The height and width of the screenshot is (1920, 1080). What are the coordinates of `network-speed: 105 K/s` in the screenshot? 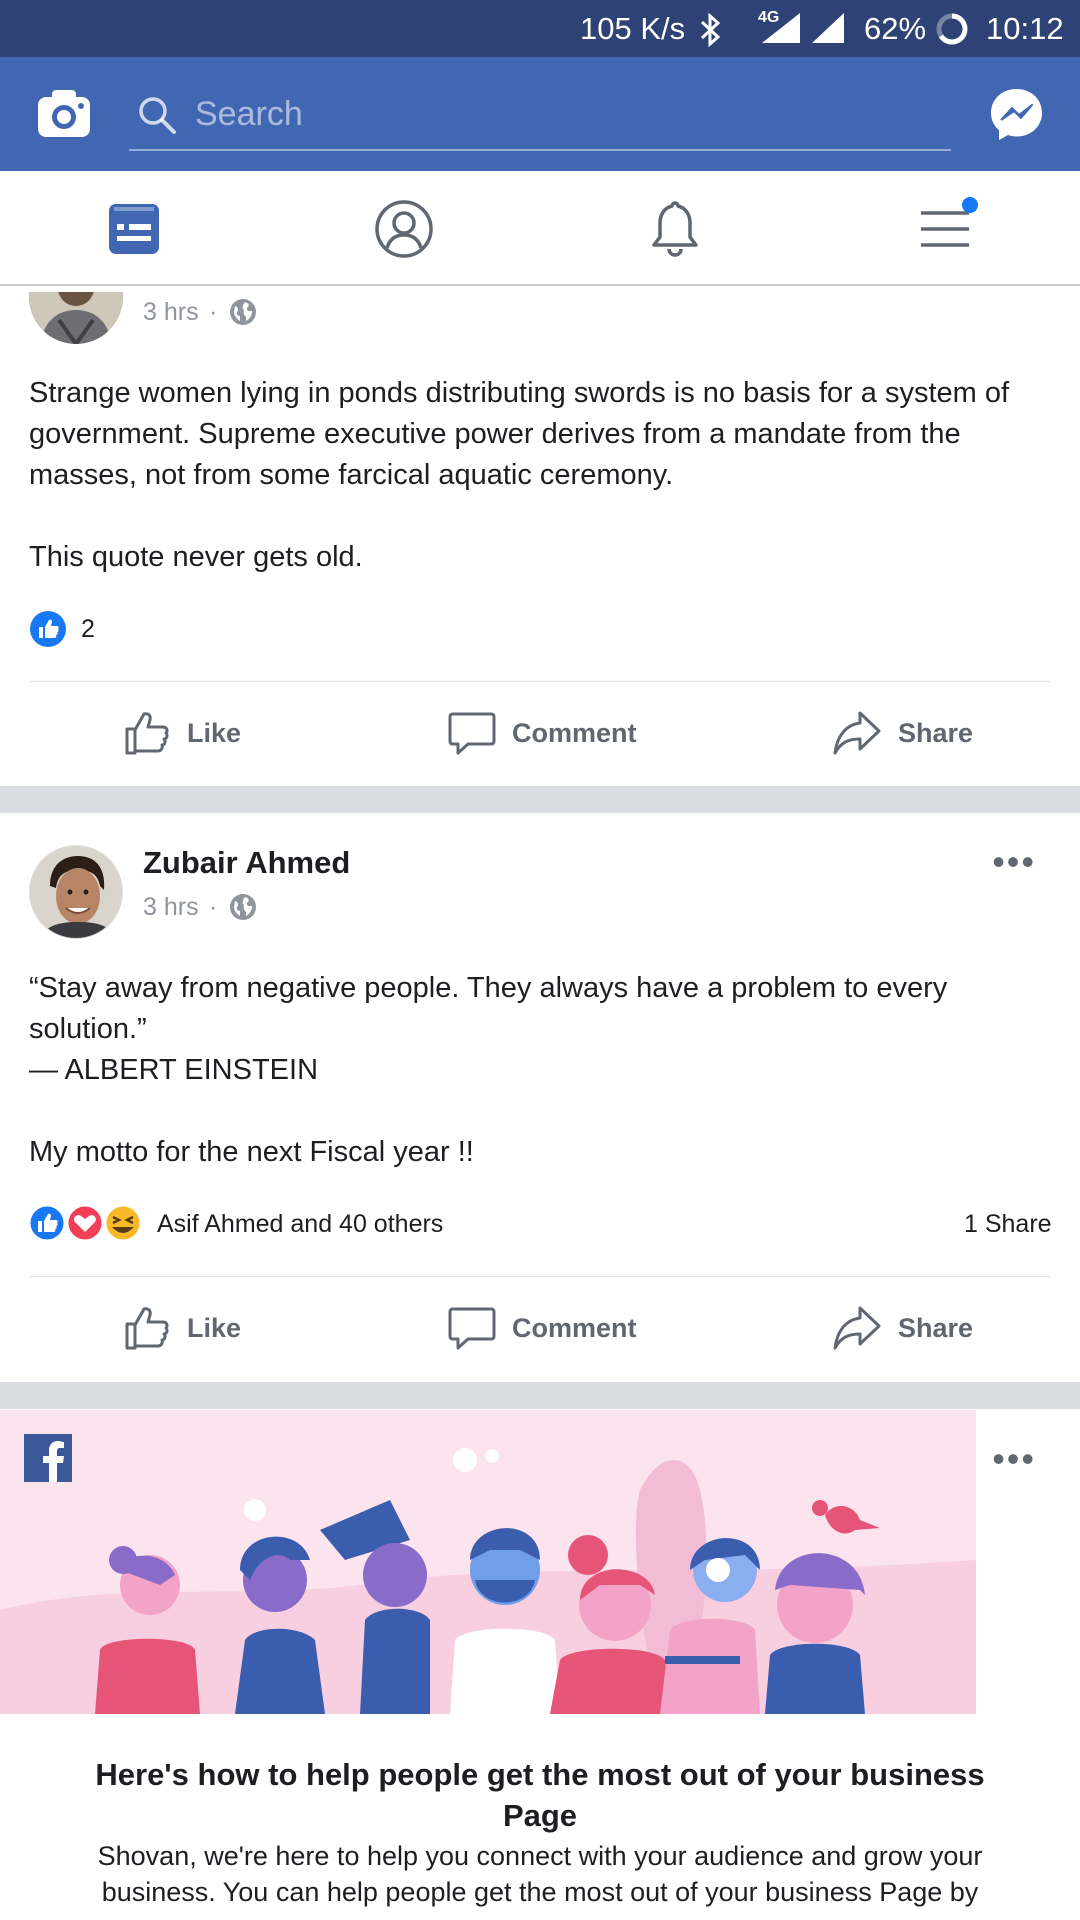 It's located at (633, 28).